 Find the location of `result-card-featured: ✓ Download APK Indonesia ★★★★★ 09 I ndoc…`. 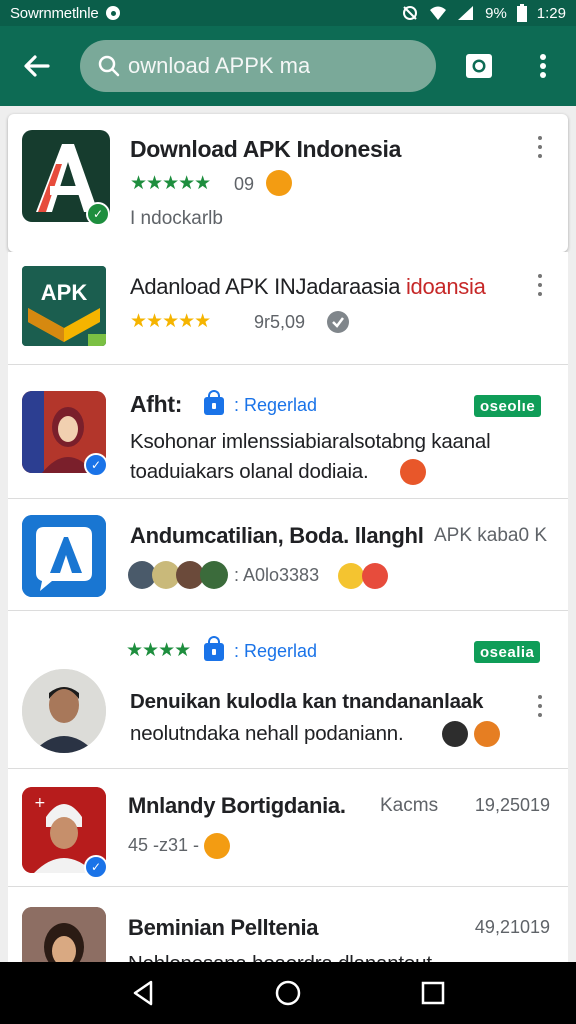

result-card-featured: ✓ Download APK Indonesia ★★★★★ 09 I ndoc… is located at coordinates (288, 183).